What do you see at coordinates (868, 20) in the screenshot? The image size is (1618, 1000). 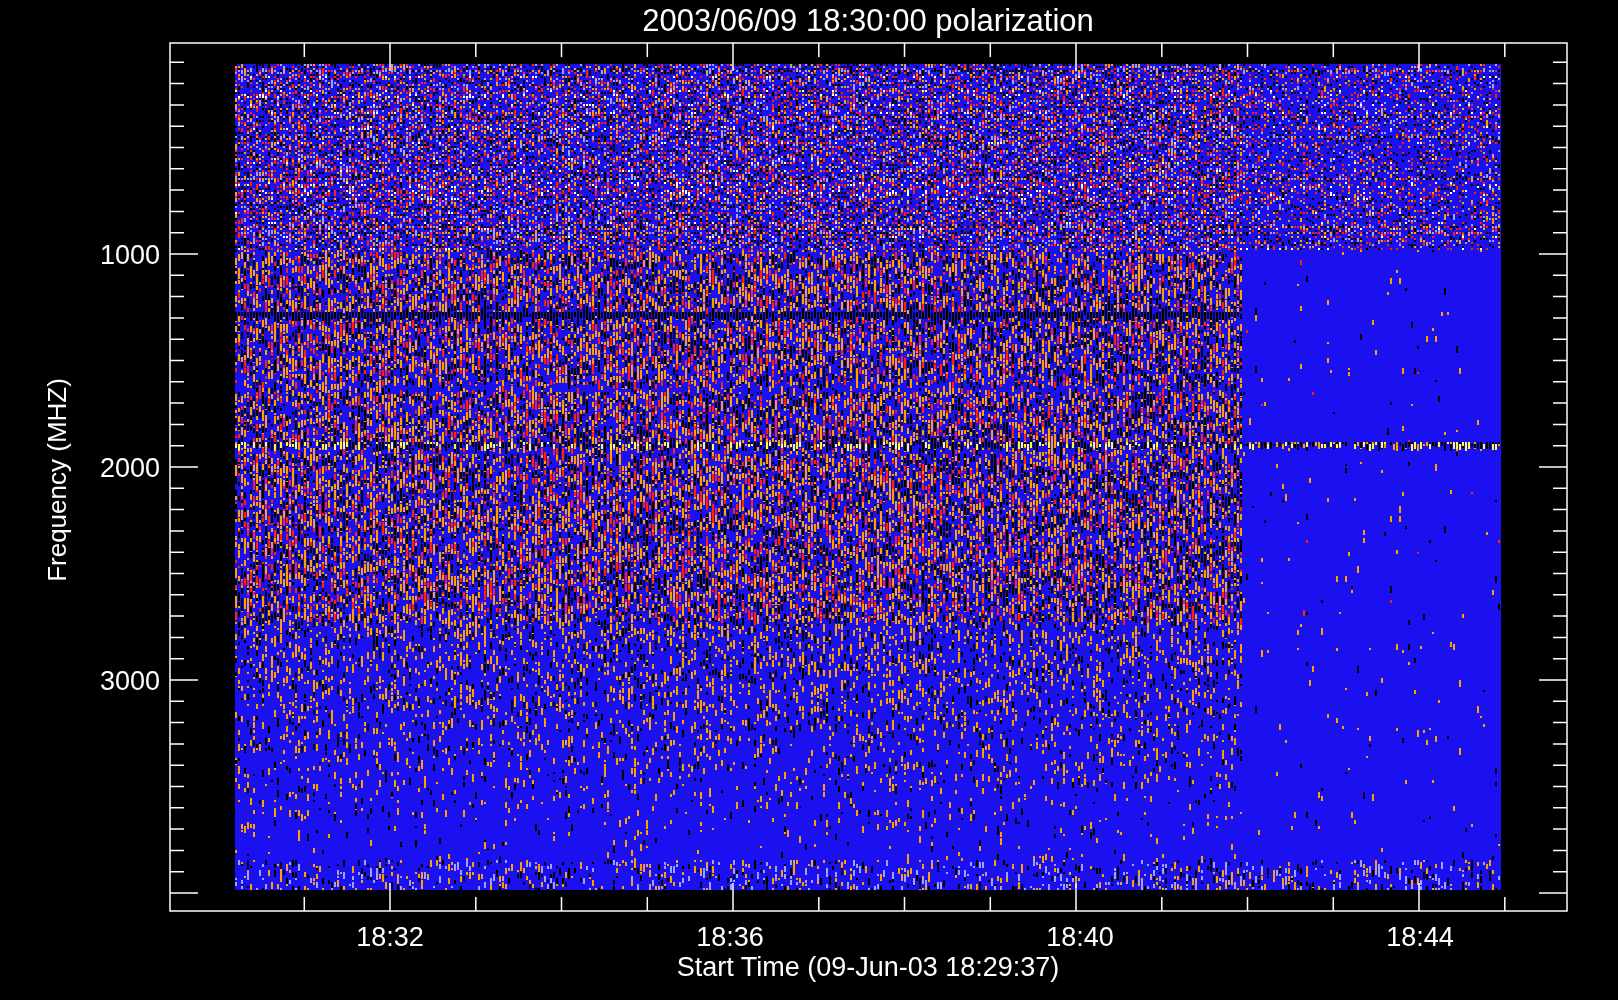 I see `plot-title: 2003/06/09 18:30:00 polarization` at bounding box center [868, 20].